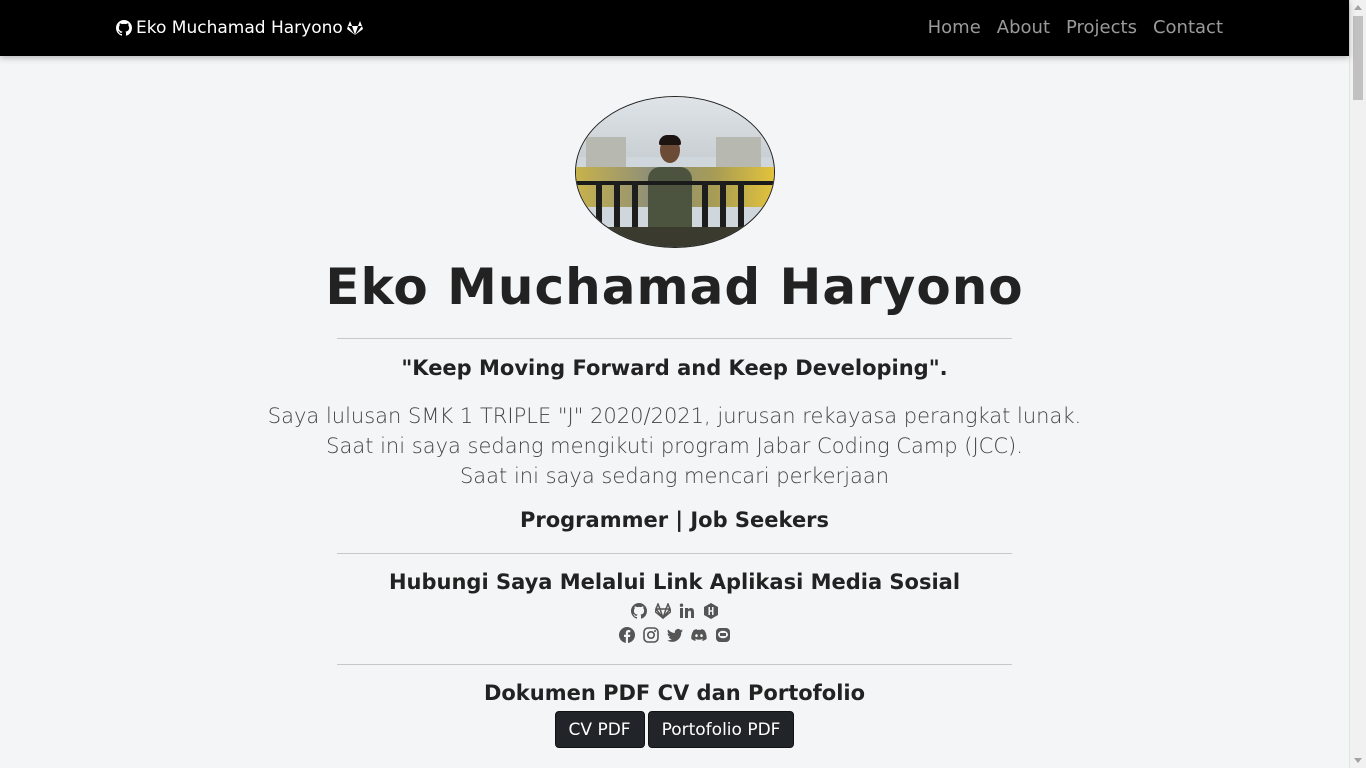  I want to click on brand-name: Eko Muchamad Haryono, so click(239, 28).